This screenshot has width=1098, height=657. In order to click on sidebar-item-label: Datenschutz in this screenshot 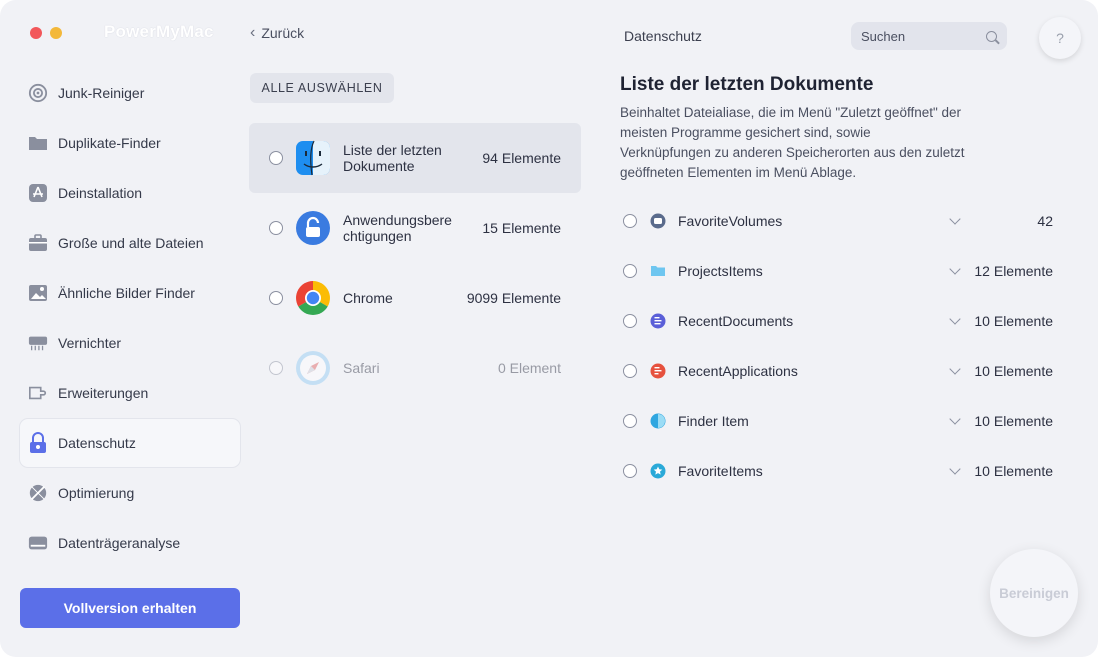, I will do `click(97, 443)`.